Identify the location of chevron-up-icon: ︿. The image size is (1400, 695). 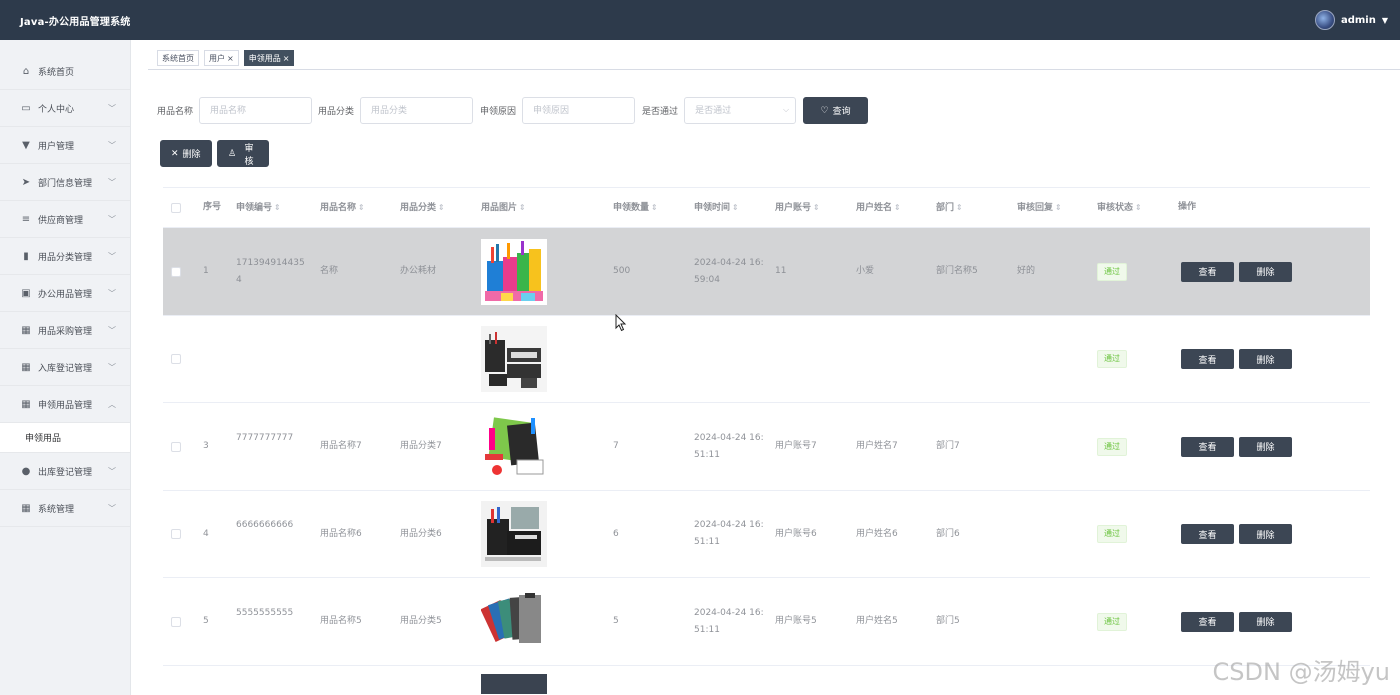
(112, 404).